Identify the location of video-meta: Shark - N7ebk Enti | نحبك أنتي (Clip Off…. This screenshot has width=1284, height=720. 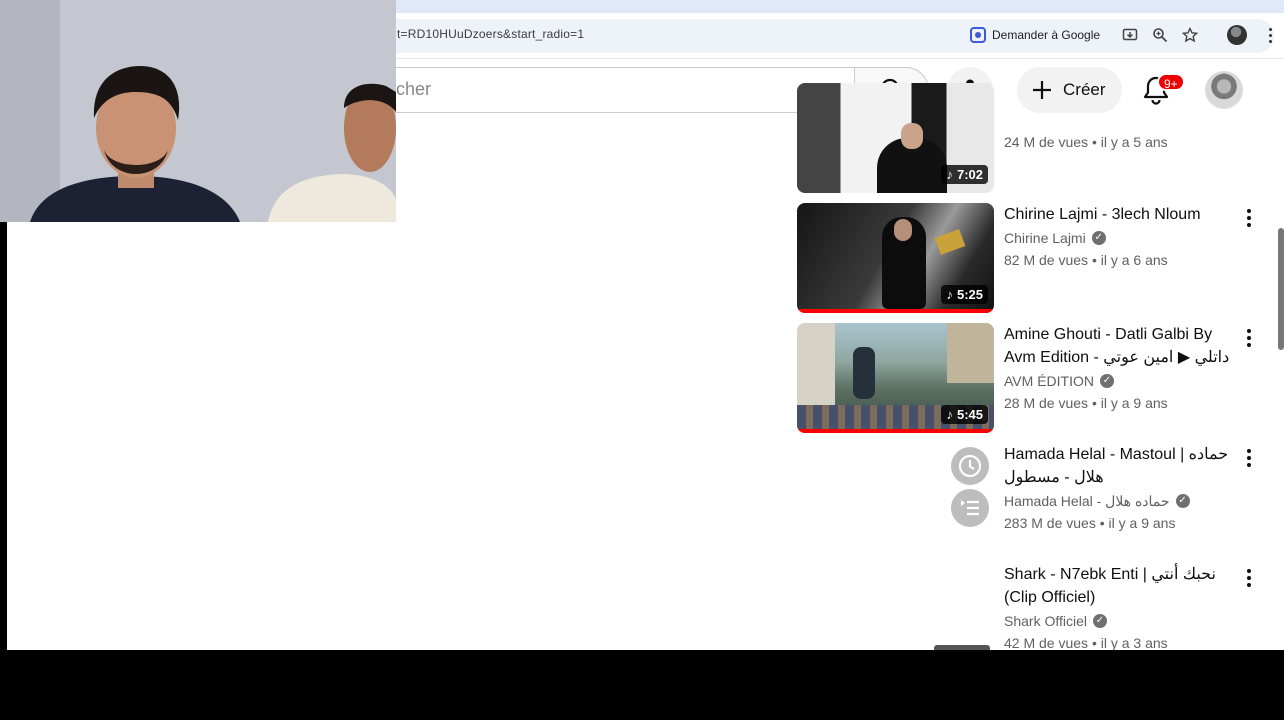
(1120, 606).